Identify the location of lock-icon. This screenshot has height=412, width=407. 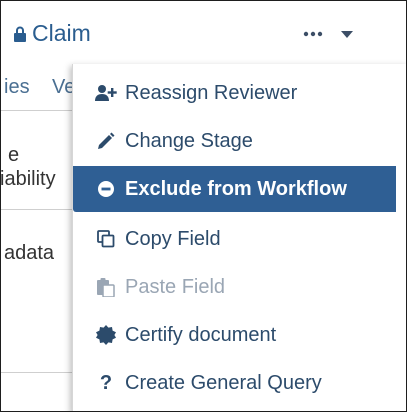
(20, 34).